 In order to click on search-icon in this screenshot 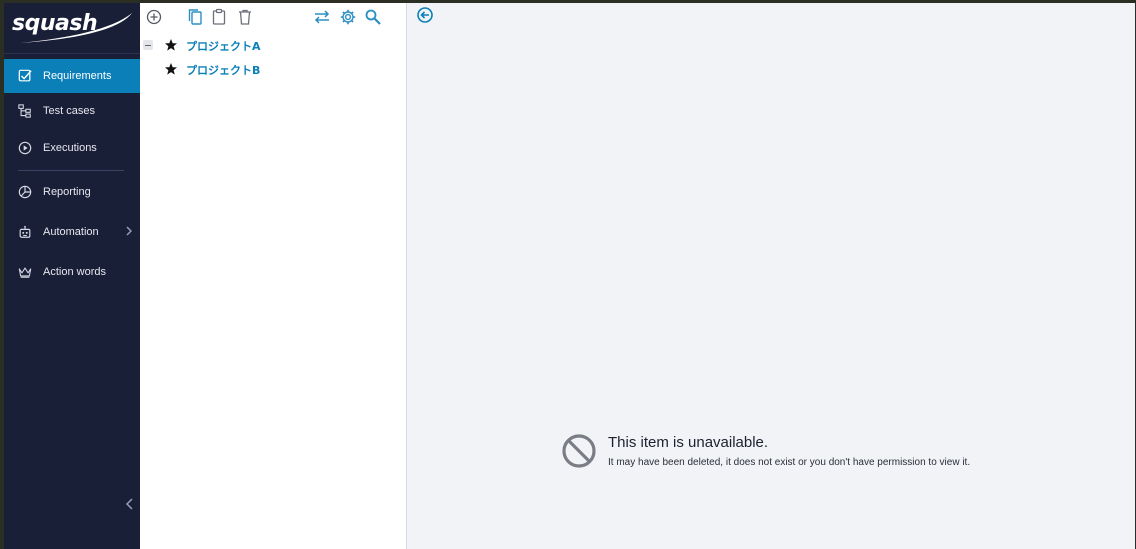, I will do `click(373, 17)`.